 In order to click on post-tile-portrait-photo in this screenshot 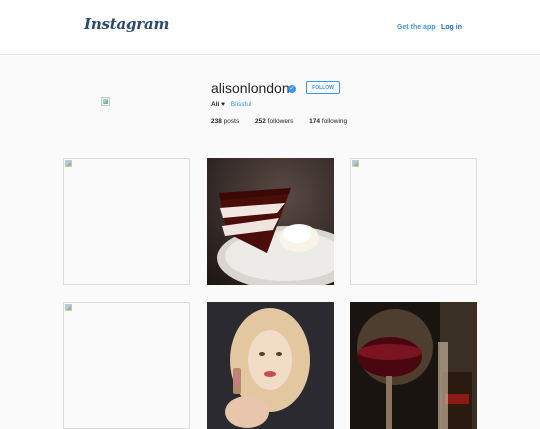, I will do `click(270, 365)`.